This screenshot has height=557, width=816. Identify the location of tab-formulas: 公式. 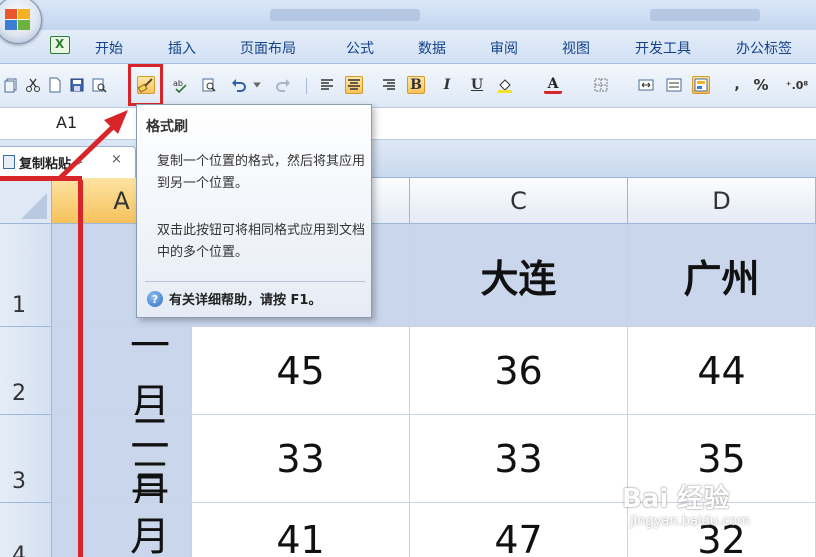
(360, 48).